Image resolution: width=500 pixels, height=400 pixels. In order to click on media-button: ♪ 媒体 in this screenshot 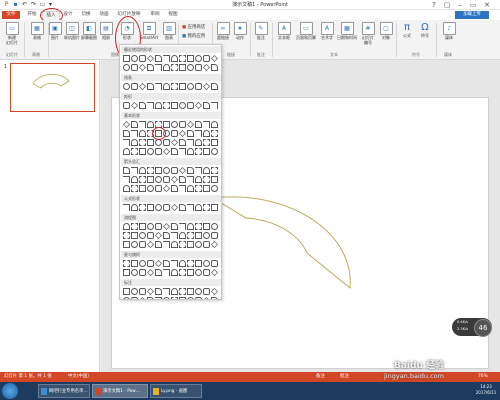, I will do `click(449, 31)`.